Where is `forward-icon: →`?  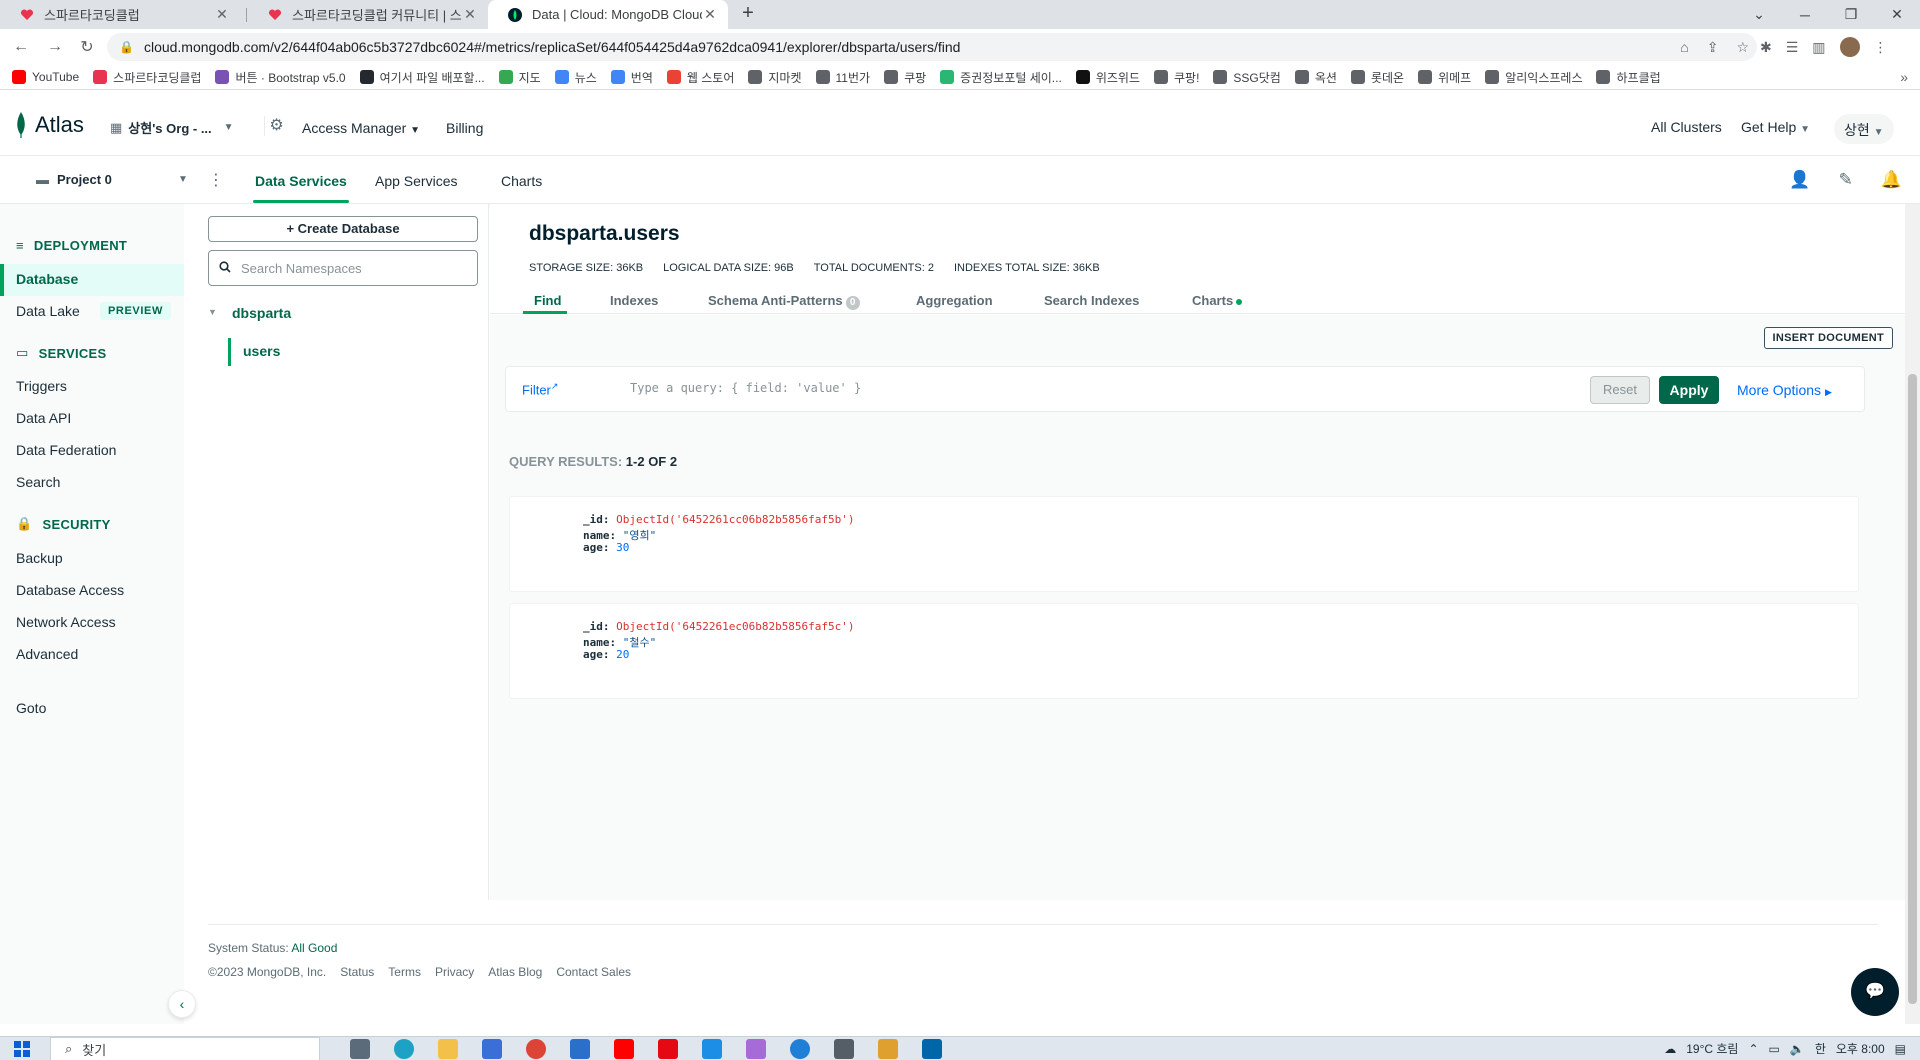
forward-icon: → is located at coordinates (55, 47).